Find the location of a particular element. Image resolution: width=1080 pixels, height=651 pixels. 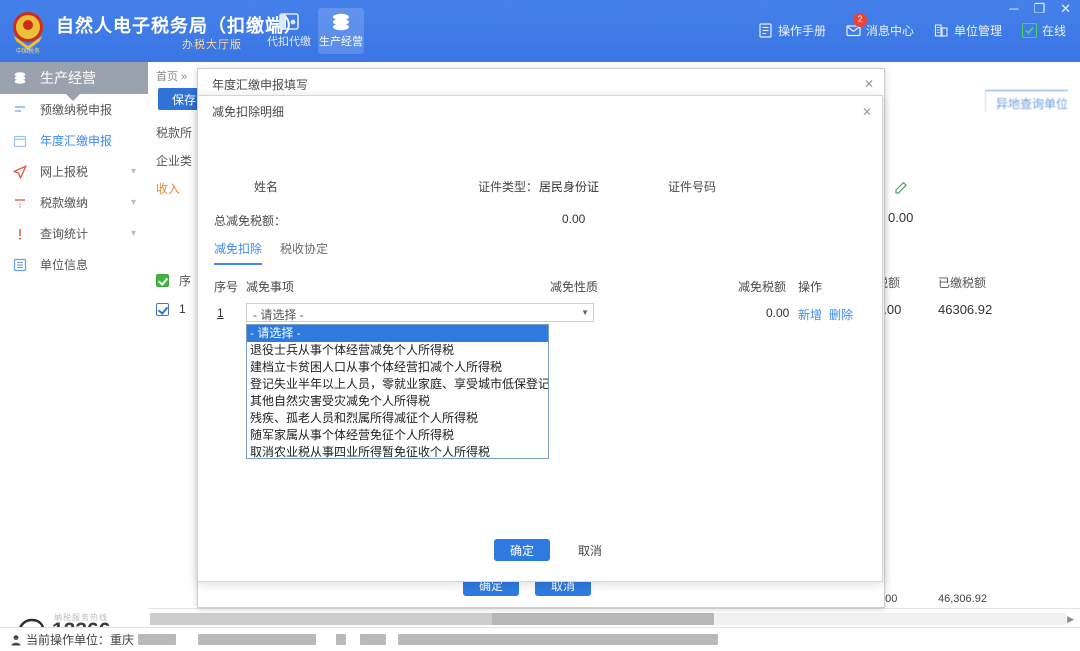

sidebar-item-online-tax: 网上报税 ▾ is located at coordinates (74, 171).